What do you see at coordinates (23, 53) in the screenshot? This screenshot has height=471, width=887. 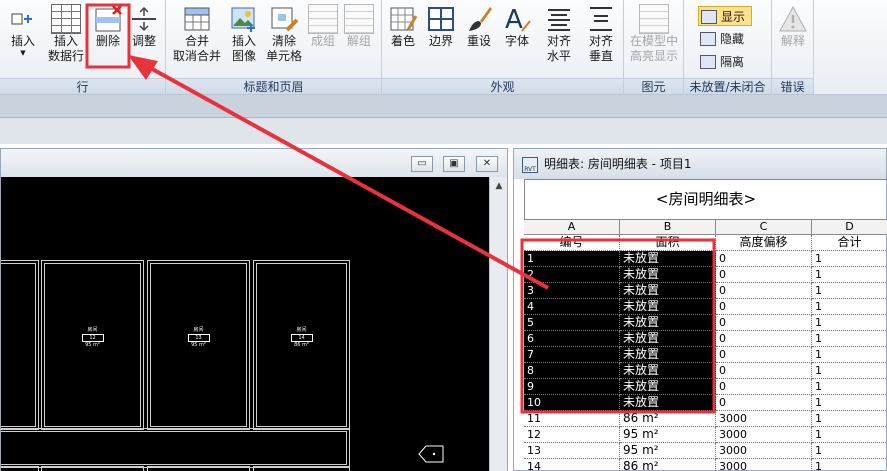 I see `insert-dropdown-icon: ▼` at bounding box center [23, 53].